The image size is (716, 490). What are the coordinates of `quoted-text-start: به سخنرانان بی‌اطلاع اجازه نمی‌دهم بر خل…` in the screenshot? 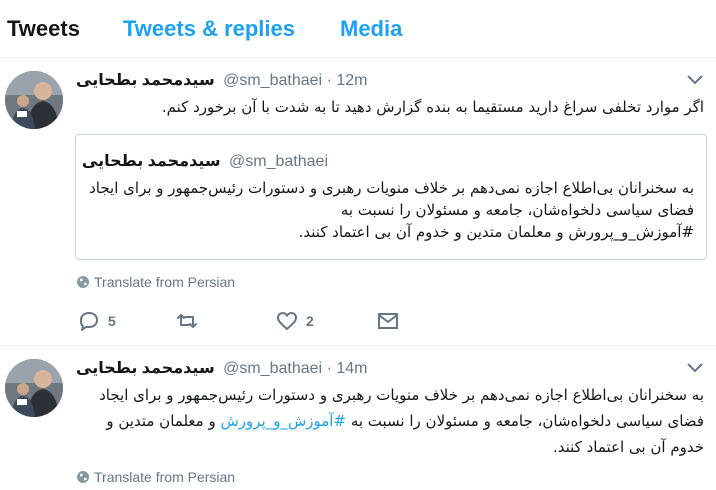 It's located at (391, 199).